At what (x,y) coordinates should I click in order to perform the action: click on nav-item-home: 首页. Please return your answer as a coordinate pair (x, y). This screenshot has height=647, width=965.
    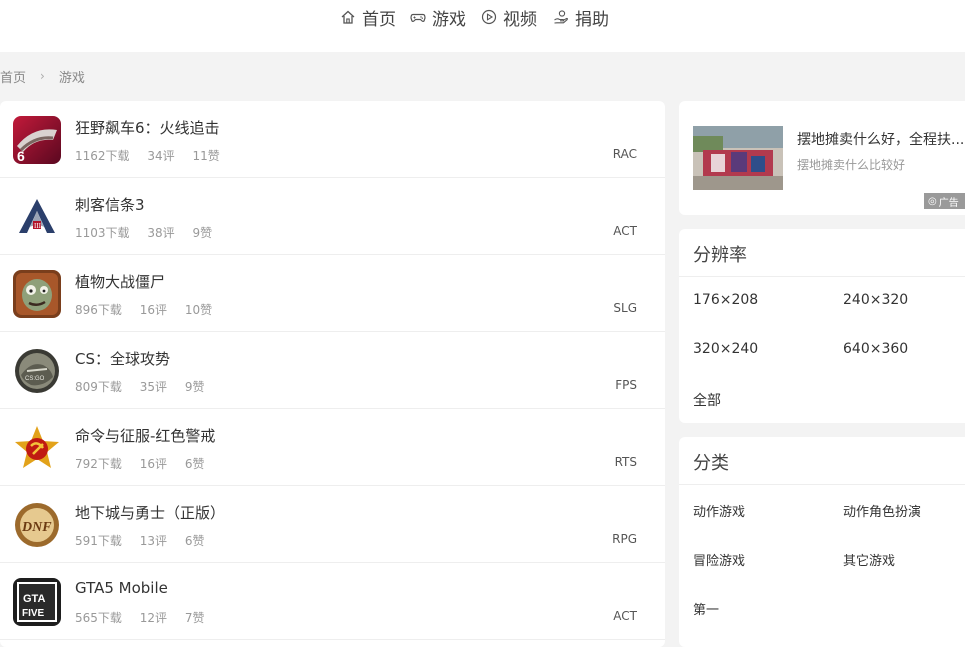
    Looking at the image, I should click on (368, 17).